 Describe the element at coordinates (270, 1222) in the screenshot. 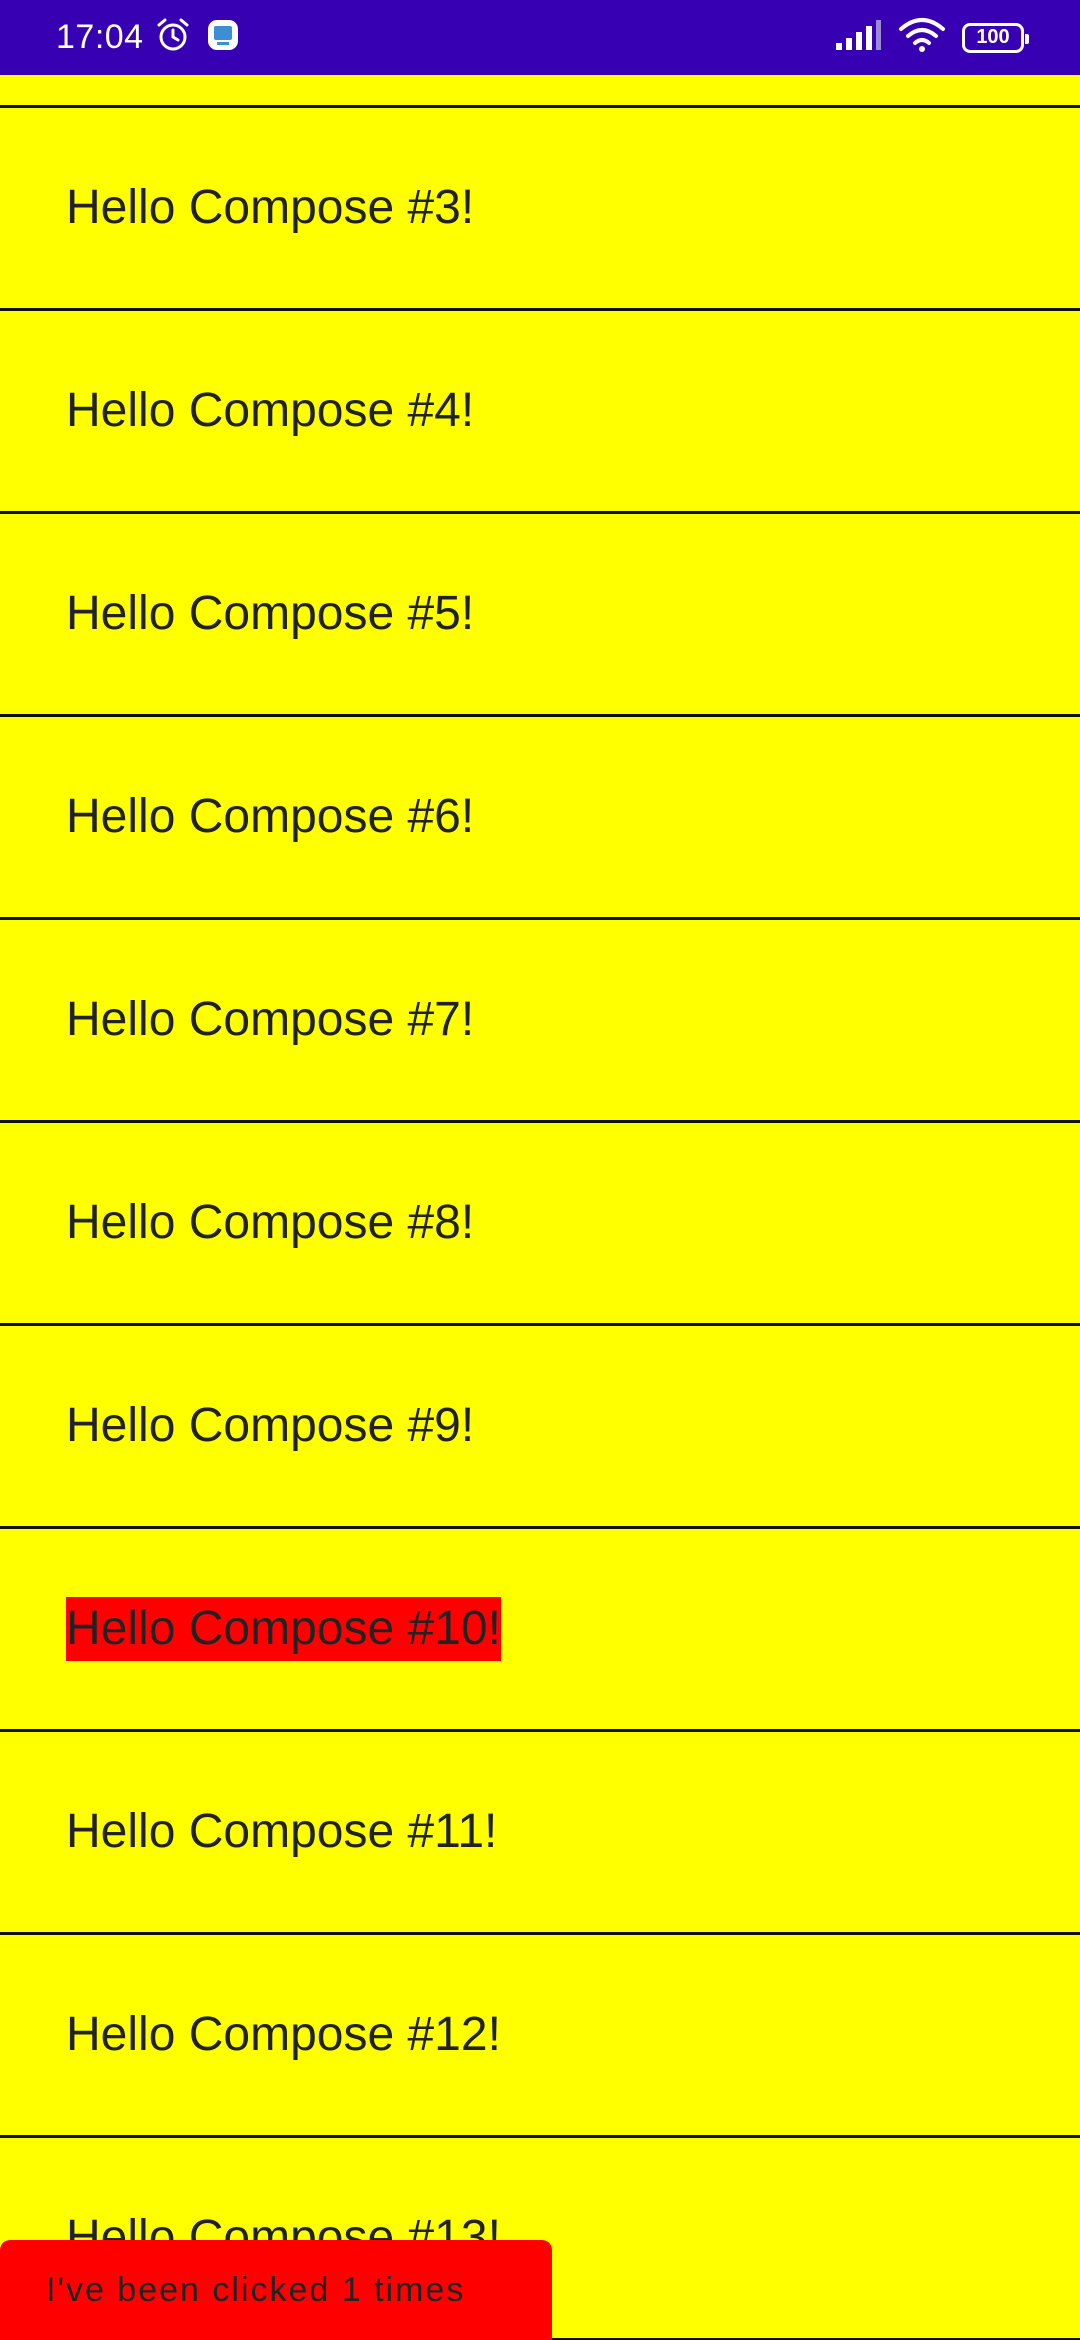

I see `list-item-label: Hello Compose #8!` at that location.